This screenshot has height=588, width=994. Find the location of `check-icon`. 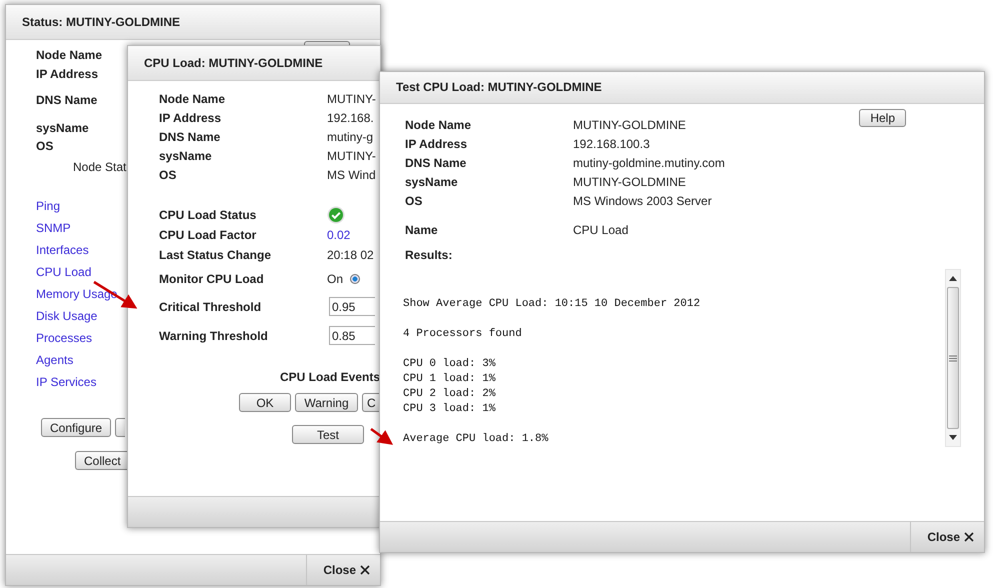

check-icon is located at coordinates (336, 215).